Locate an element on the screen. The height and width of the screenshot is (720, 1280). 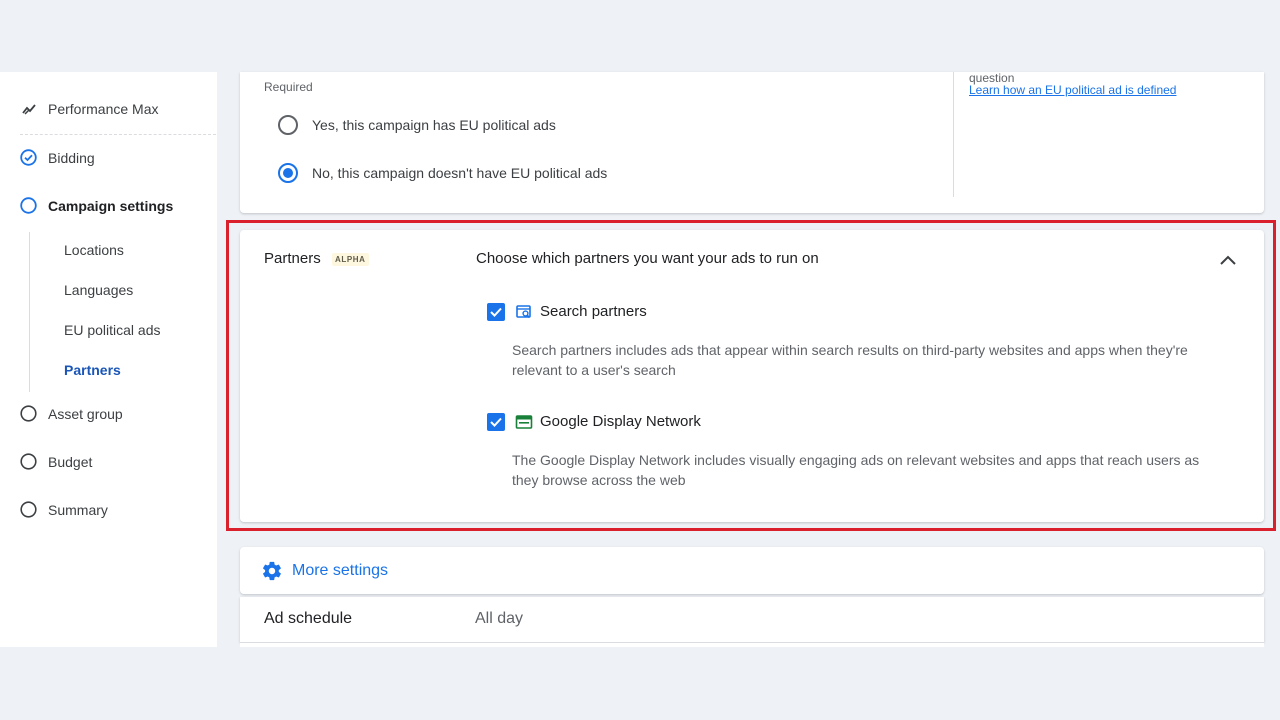
sub-nav-line is located at coordinates (29, 312).